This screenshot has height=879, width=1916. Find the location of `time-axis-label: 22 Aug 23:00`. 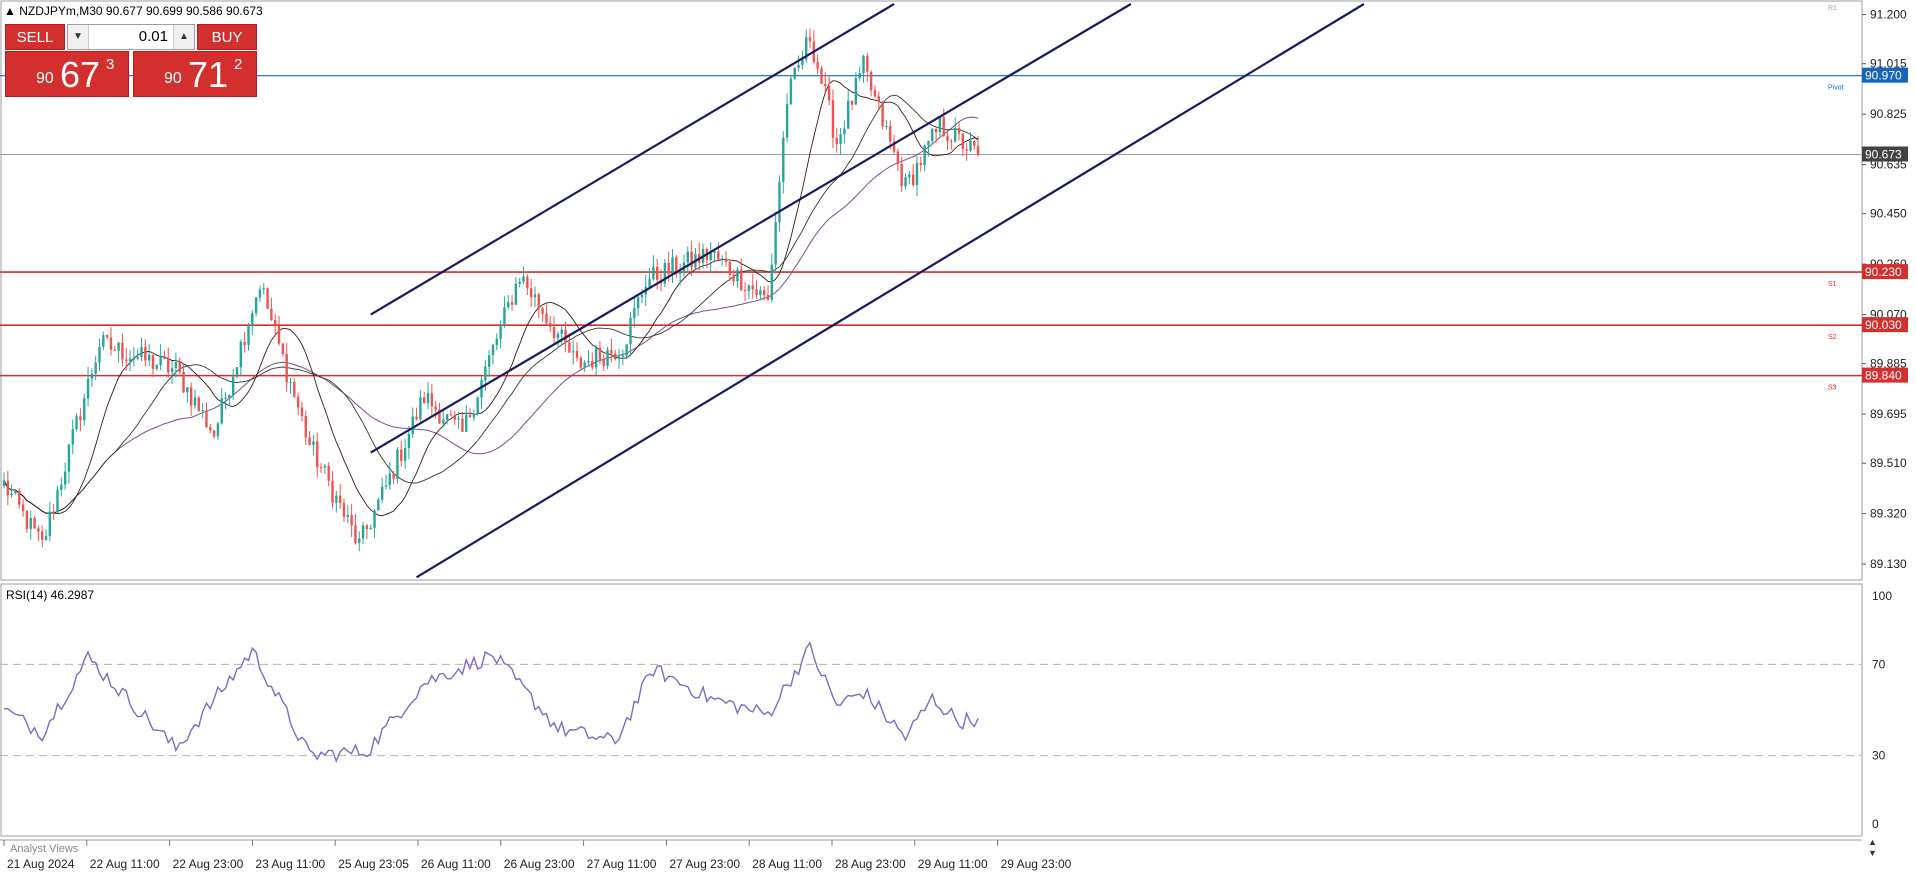

time-axis-label: 22 Aug 23:00 is located at coordinates (208, 864).